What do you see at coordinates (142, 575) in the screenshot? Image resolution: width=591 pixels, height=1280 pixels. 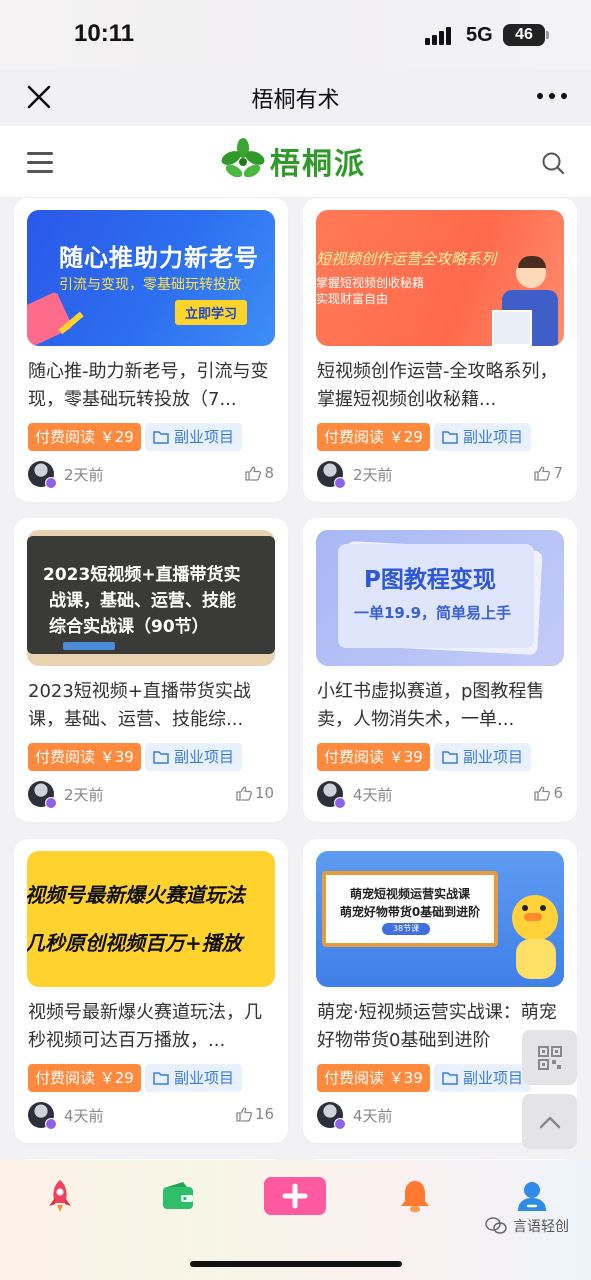 I see `thumb-line-1: 2023短视频+直播带货实` at bounding box center [142, 575].